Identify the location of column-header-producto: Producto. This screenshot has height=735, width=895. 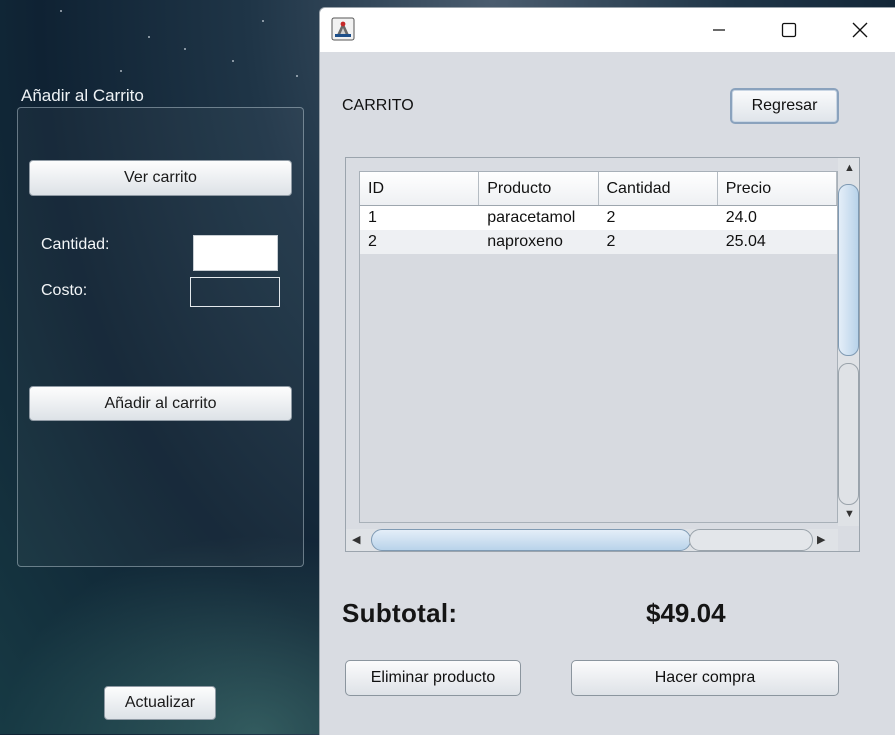
(539, 188).